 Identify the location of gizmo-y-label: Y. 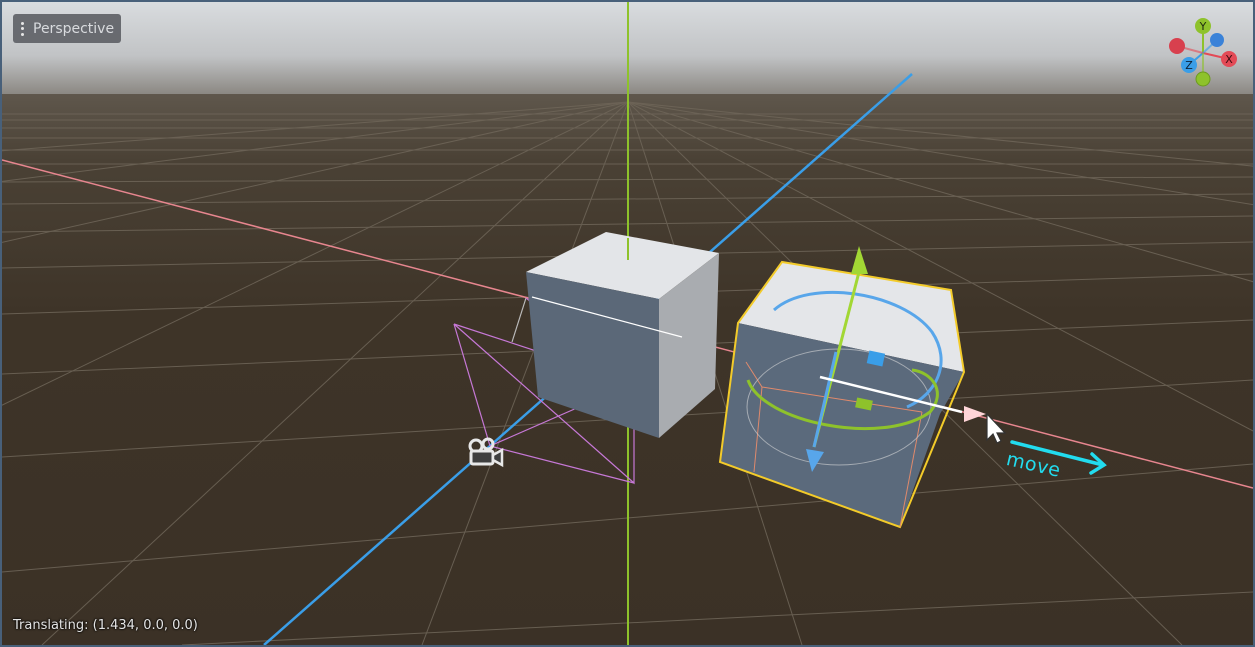
(1203, 26).